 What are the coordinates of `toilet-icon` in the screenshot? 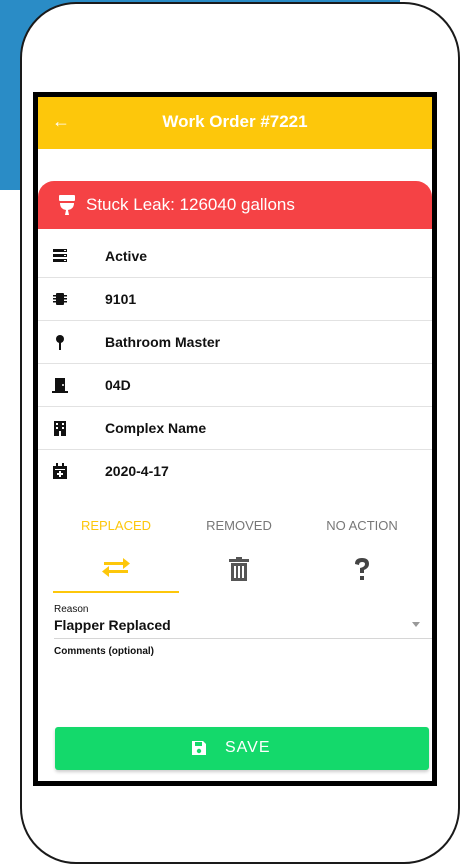 It's located at (67, 205).